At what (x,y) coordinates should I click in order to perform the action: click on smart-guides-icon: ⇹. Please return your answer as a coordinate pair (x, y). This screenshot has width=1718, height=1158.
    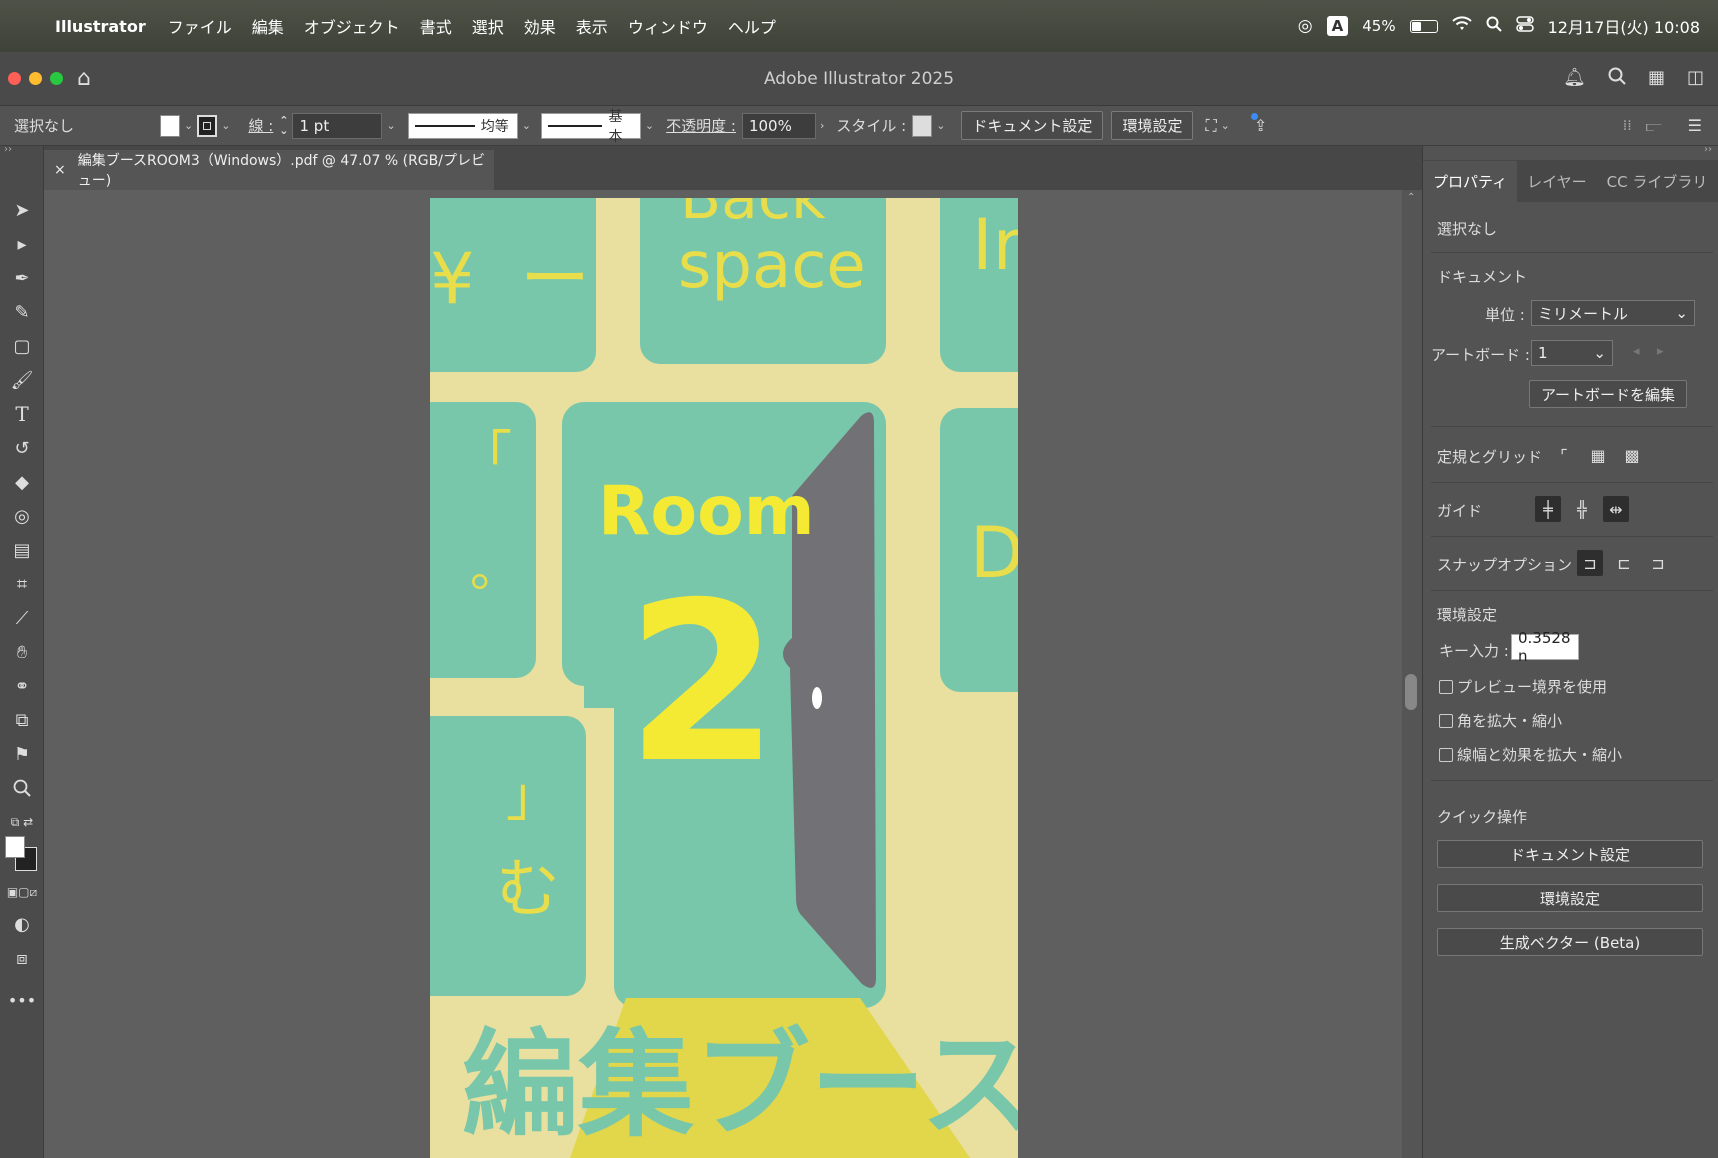
    Looking at the image, I should click on (1616, 509).